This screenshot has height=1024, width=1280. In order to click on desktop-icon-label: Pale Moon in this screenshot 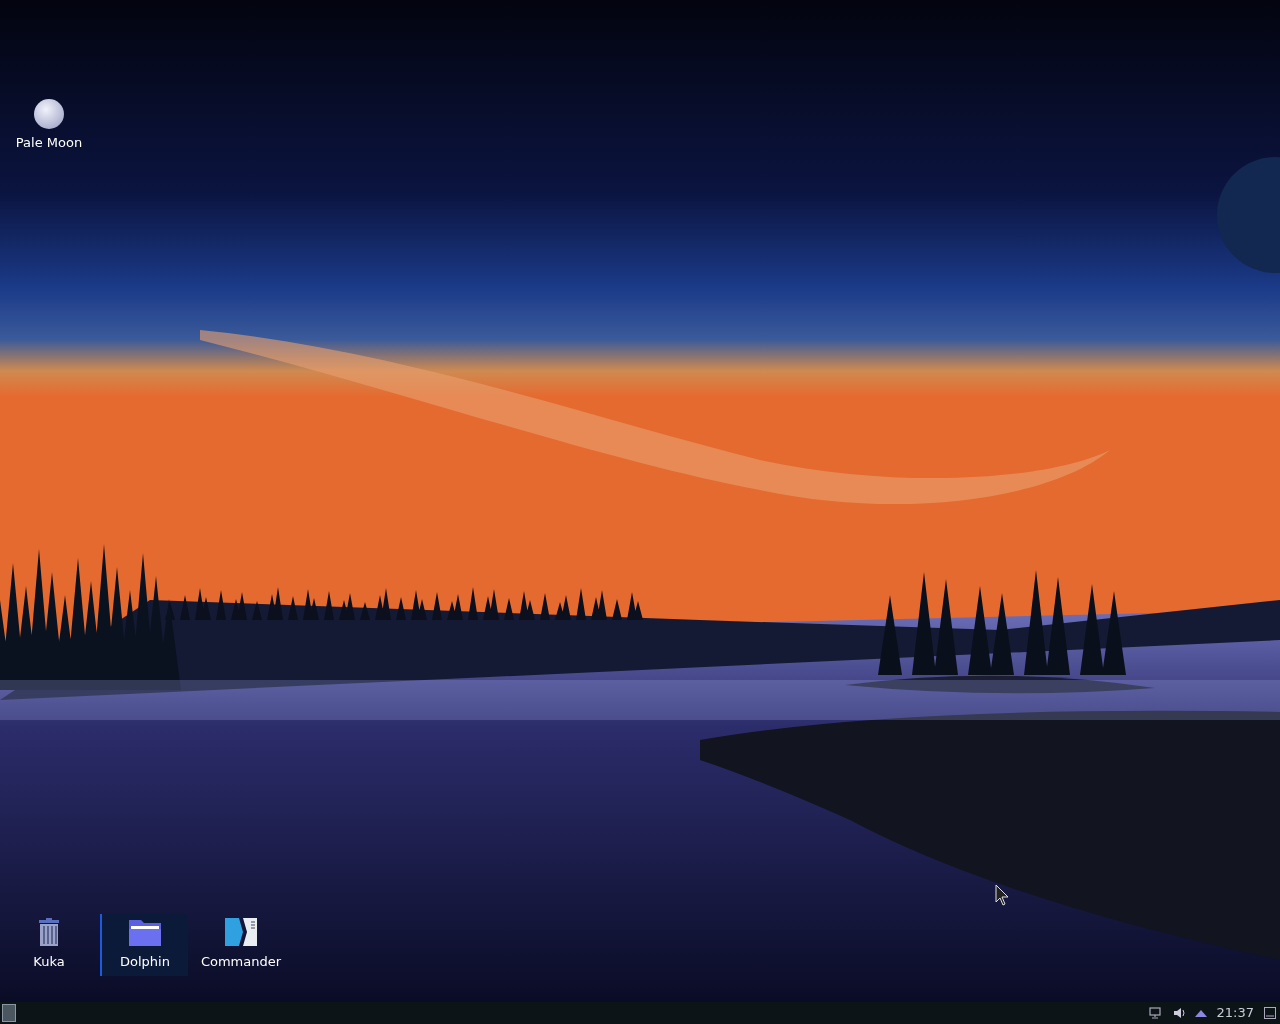, I will do `click(49, 143)`.